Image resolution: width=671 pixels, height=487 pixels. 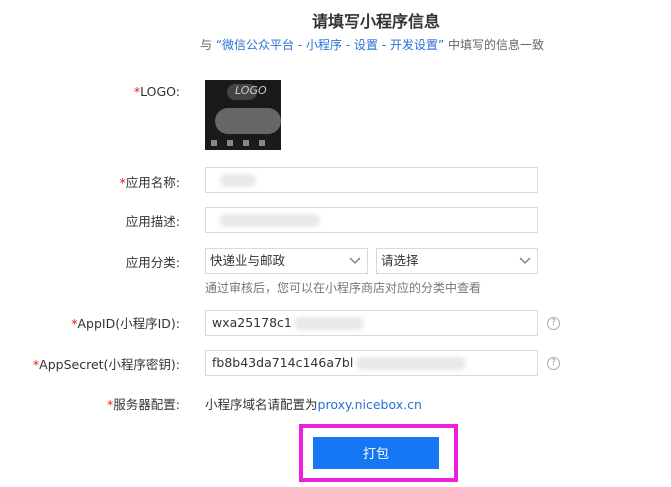 What do you see at coordinates (370, 404) in the screenshot?
I see `server-domain-link: proxy.nicebox.cn` at bounding box center [370, 404].